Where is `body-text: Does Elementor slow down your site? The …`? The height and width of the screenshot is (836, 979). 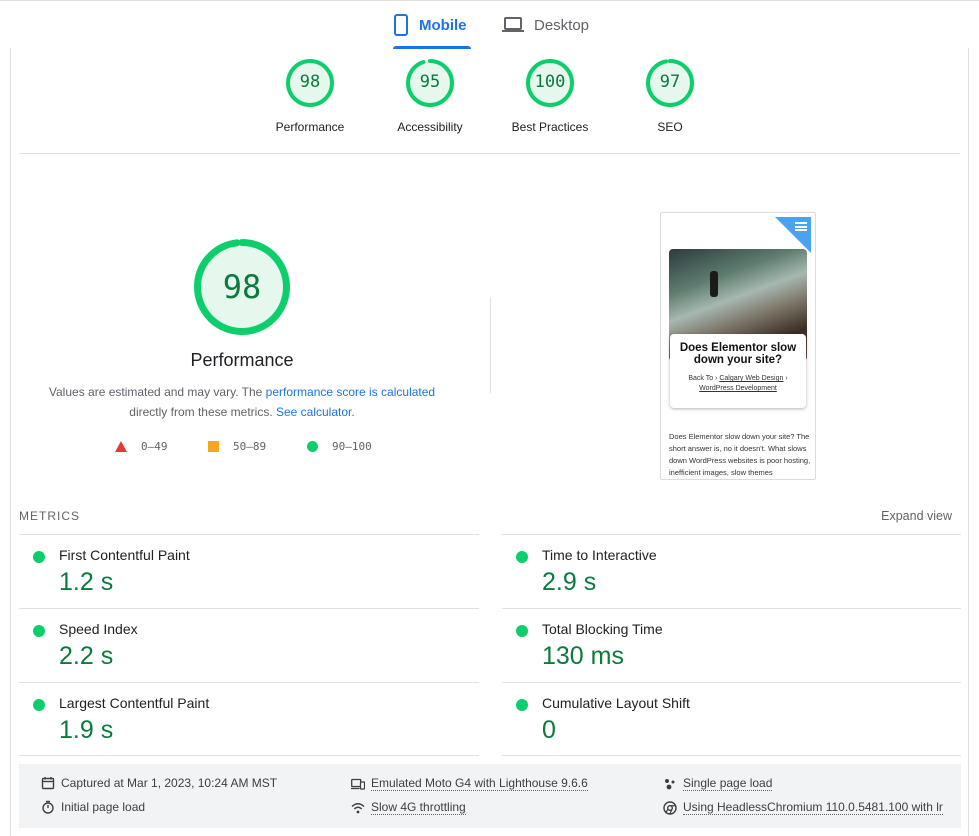
body-text: Does Elementor slow down your site? The … is located at coordinates (740, 454).